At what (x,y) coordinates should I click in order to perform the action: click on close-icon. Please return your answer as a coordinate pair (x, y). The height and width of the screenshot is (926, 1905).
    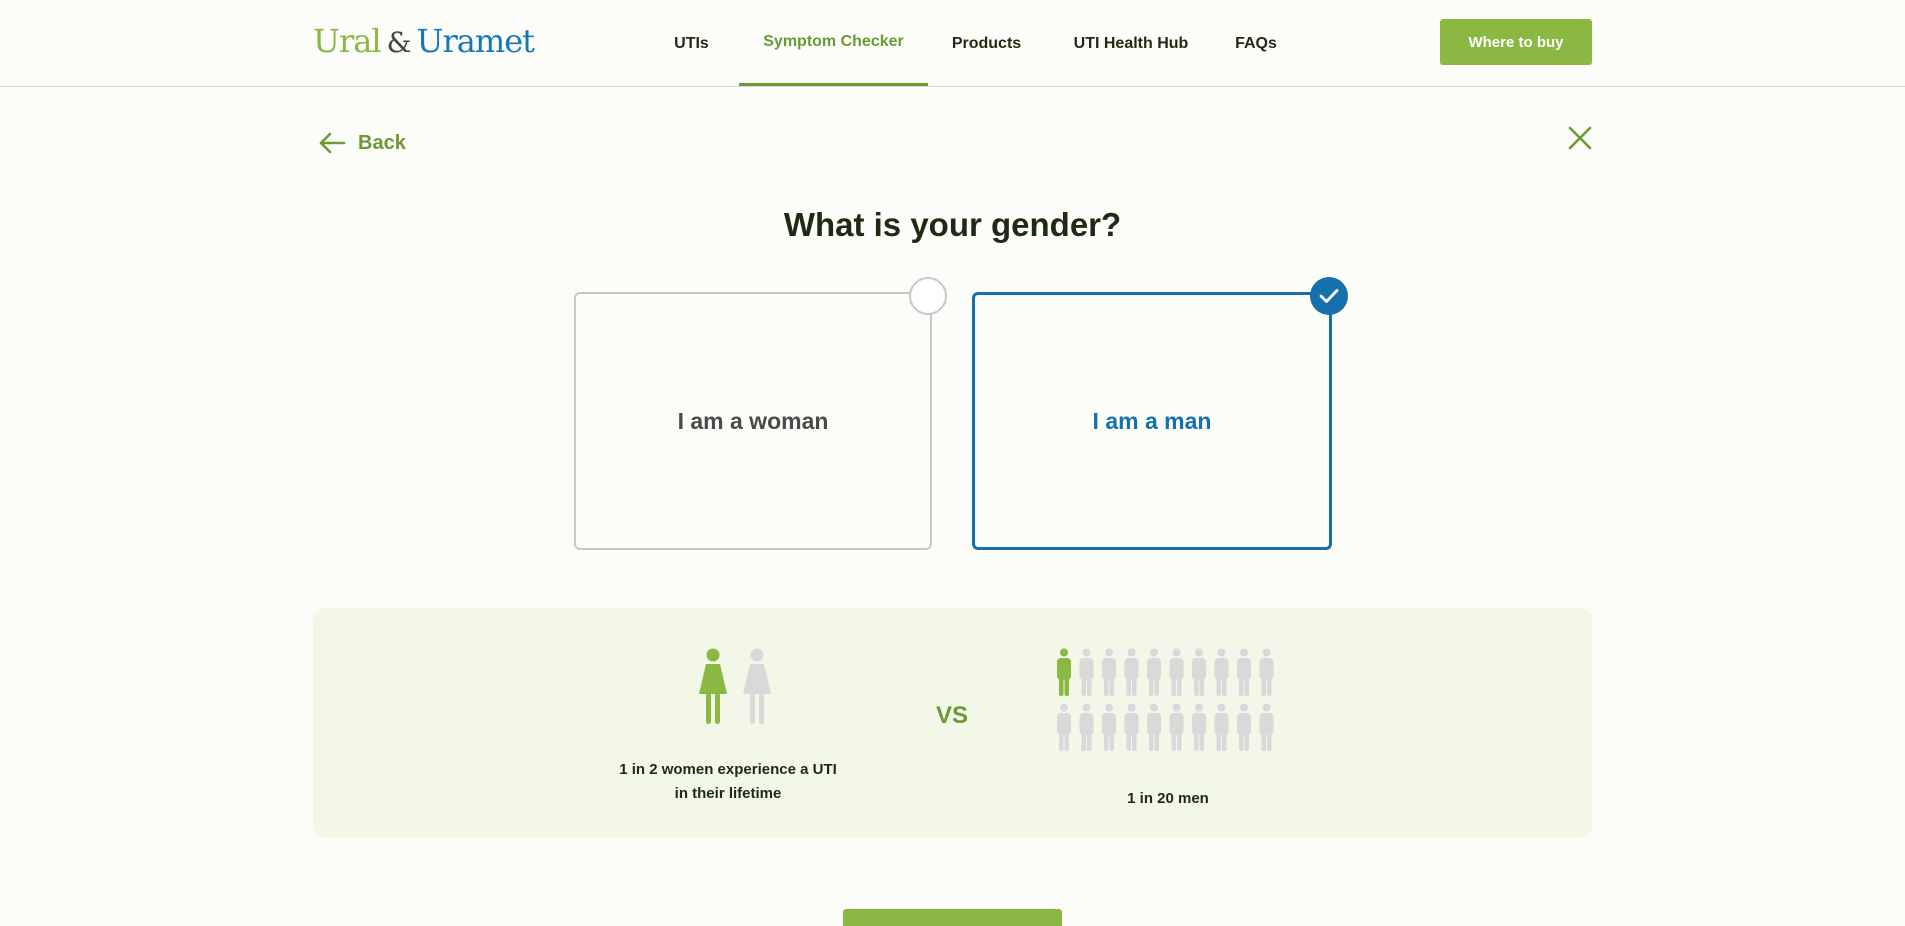
    Looking at the image, I should click on (1580, 138).